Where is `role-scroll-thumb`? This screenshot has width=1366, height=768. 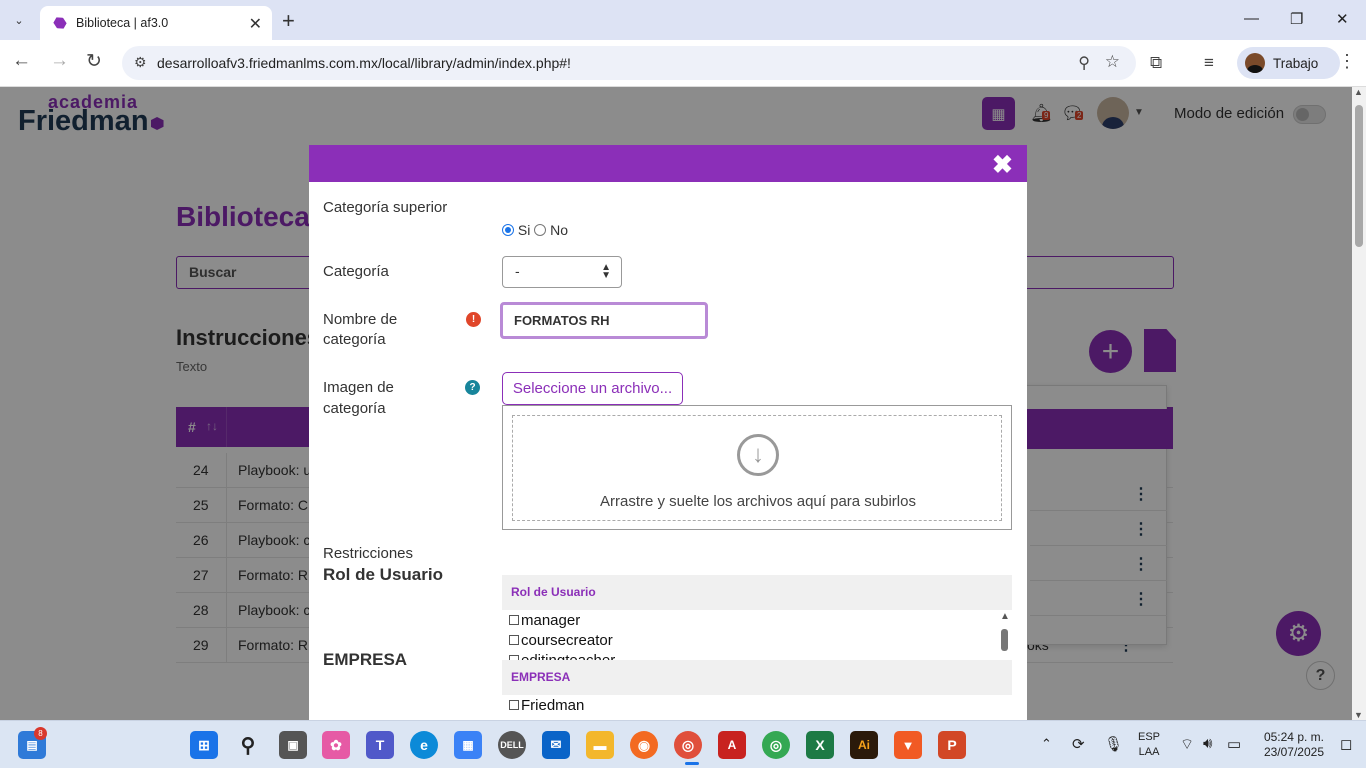
role-scroll-thumb is located at coordinates (1004, 640).